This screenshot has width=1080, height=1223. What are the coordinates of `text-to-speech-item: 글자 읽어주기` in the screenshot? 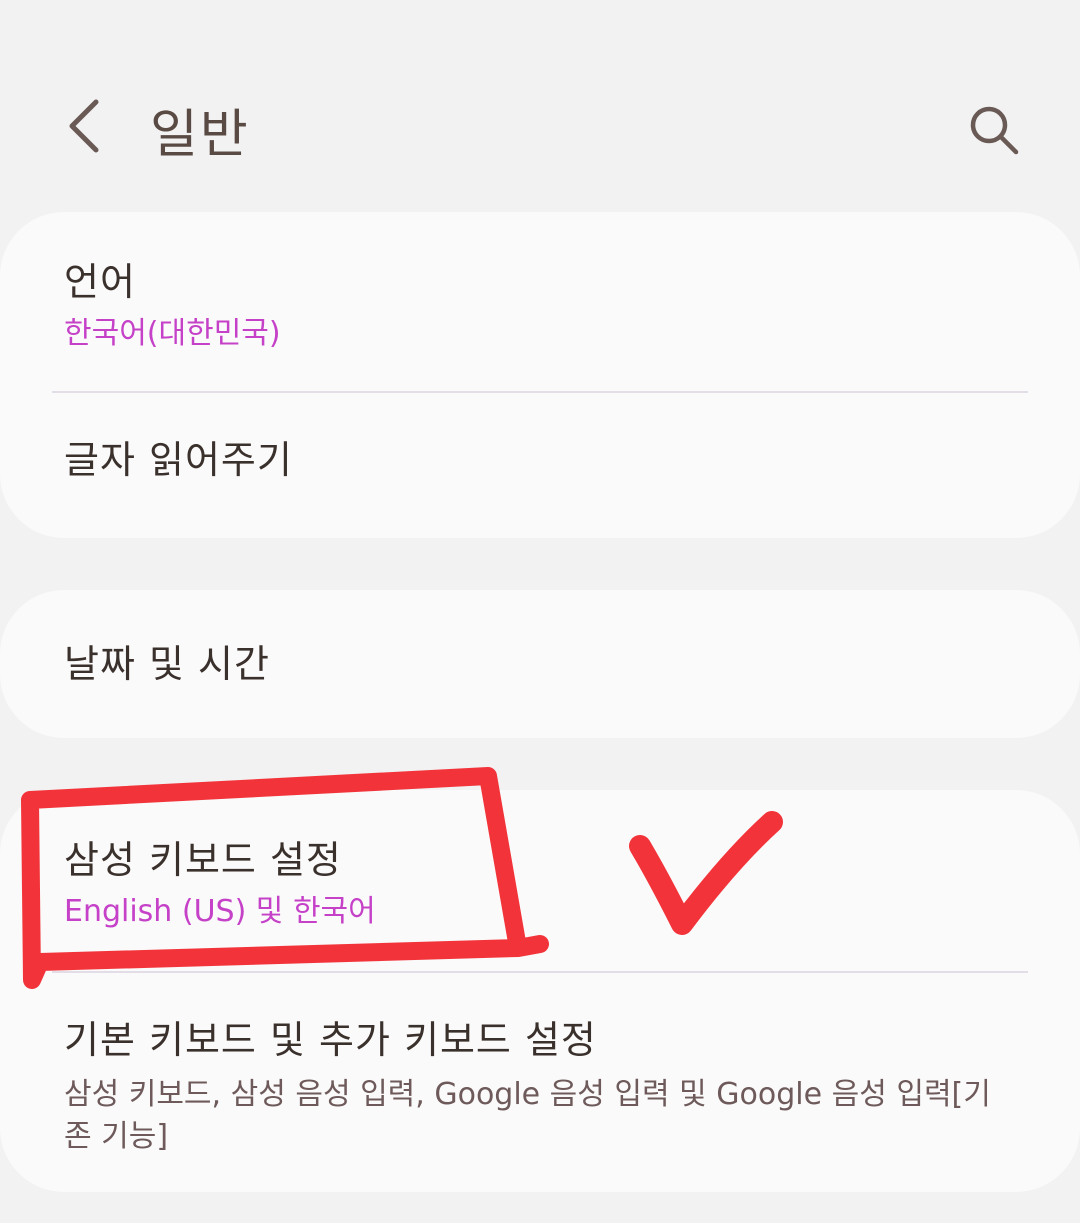 It's located at (540, 465).